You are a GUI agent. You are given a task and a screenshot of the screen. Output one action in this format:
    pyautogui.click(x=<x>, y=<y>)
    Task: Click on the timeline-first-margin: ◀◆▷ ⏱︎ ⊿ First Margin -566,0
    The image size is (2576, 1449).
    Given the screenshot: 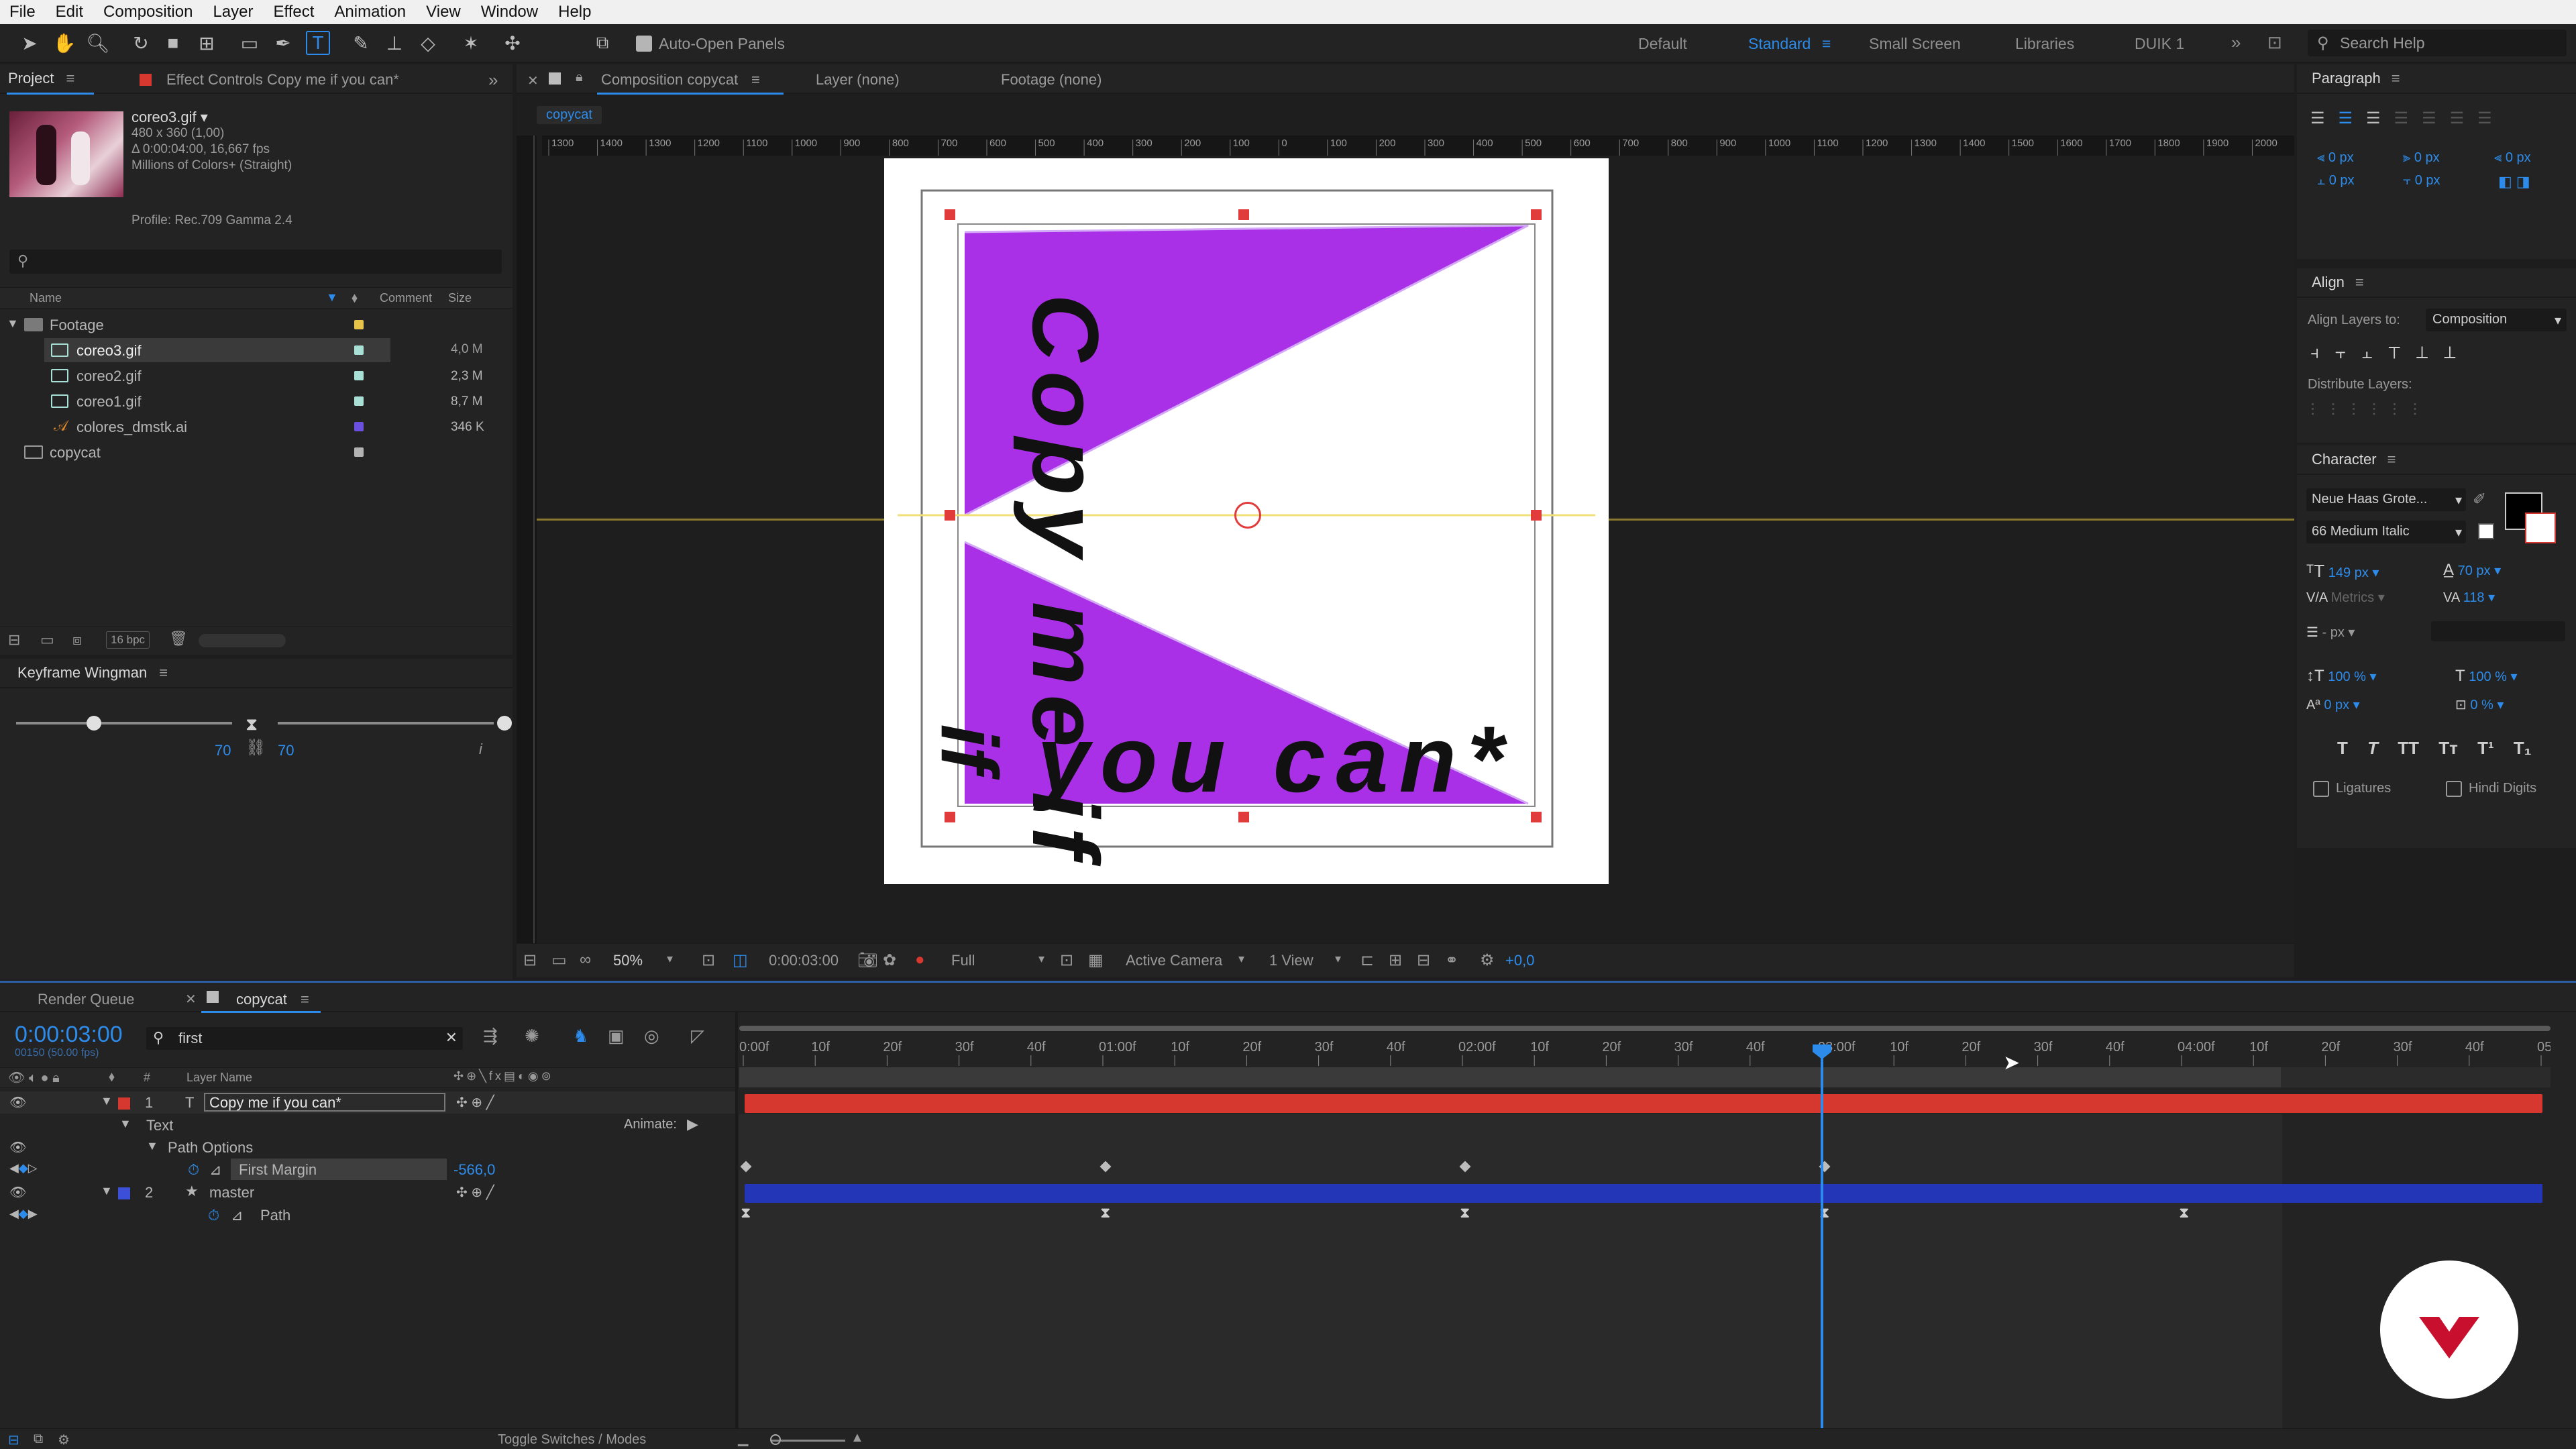 What is the action you would take?
    pyautogui.click(x=367, y=1170)
    